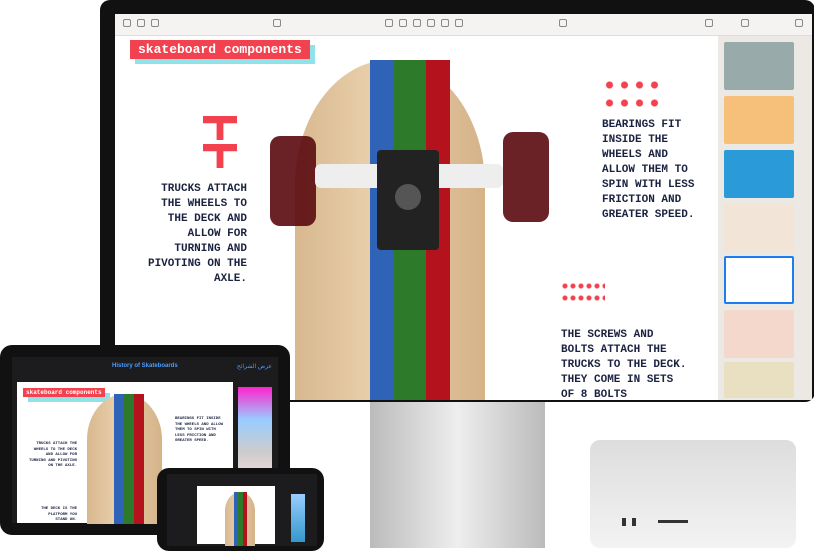  I want to click on zoom-icon, so click(141, 23).